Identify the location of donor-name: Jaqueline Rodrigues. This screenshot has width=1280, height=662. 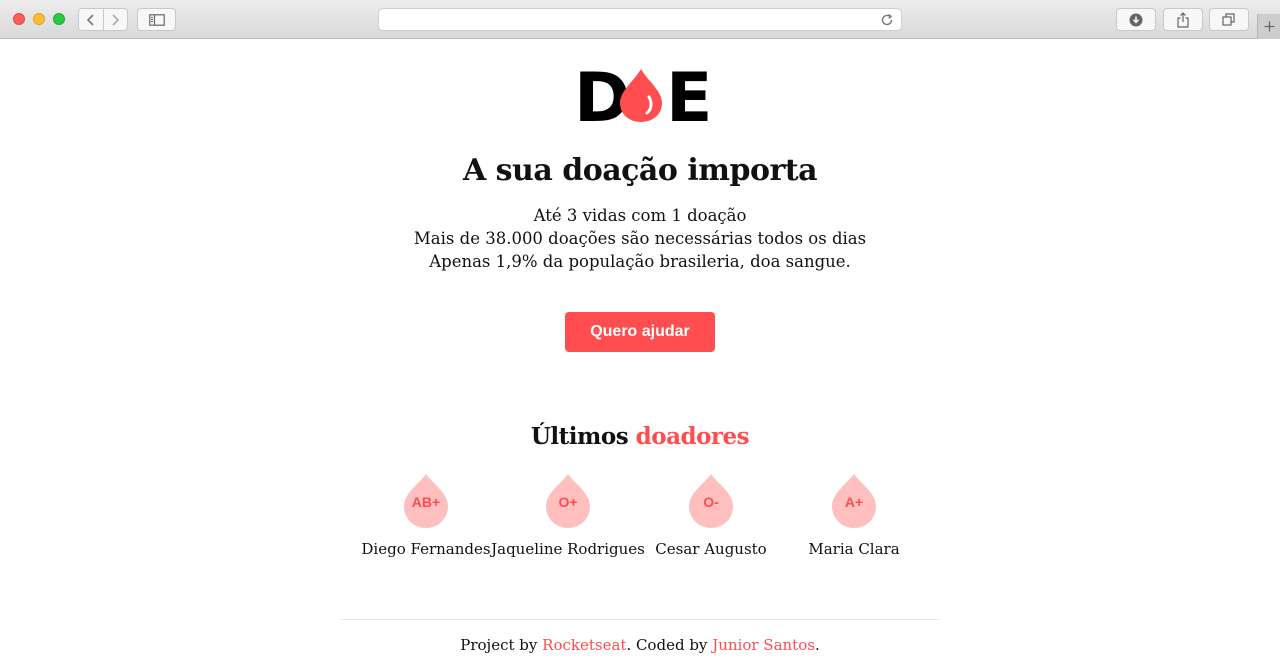
(568, 549).